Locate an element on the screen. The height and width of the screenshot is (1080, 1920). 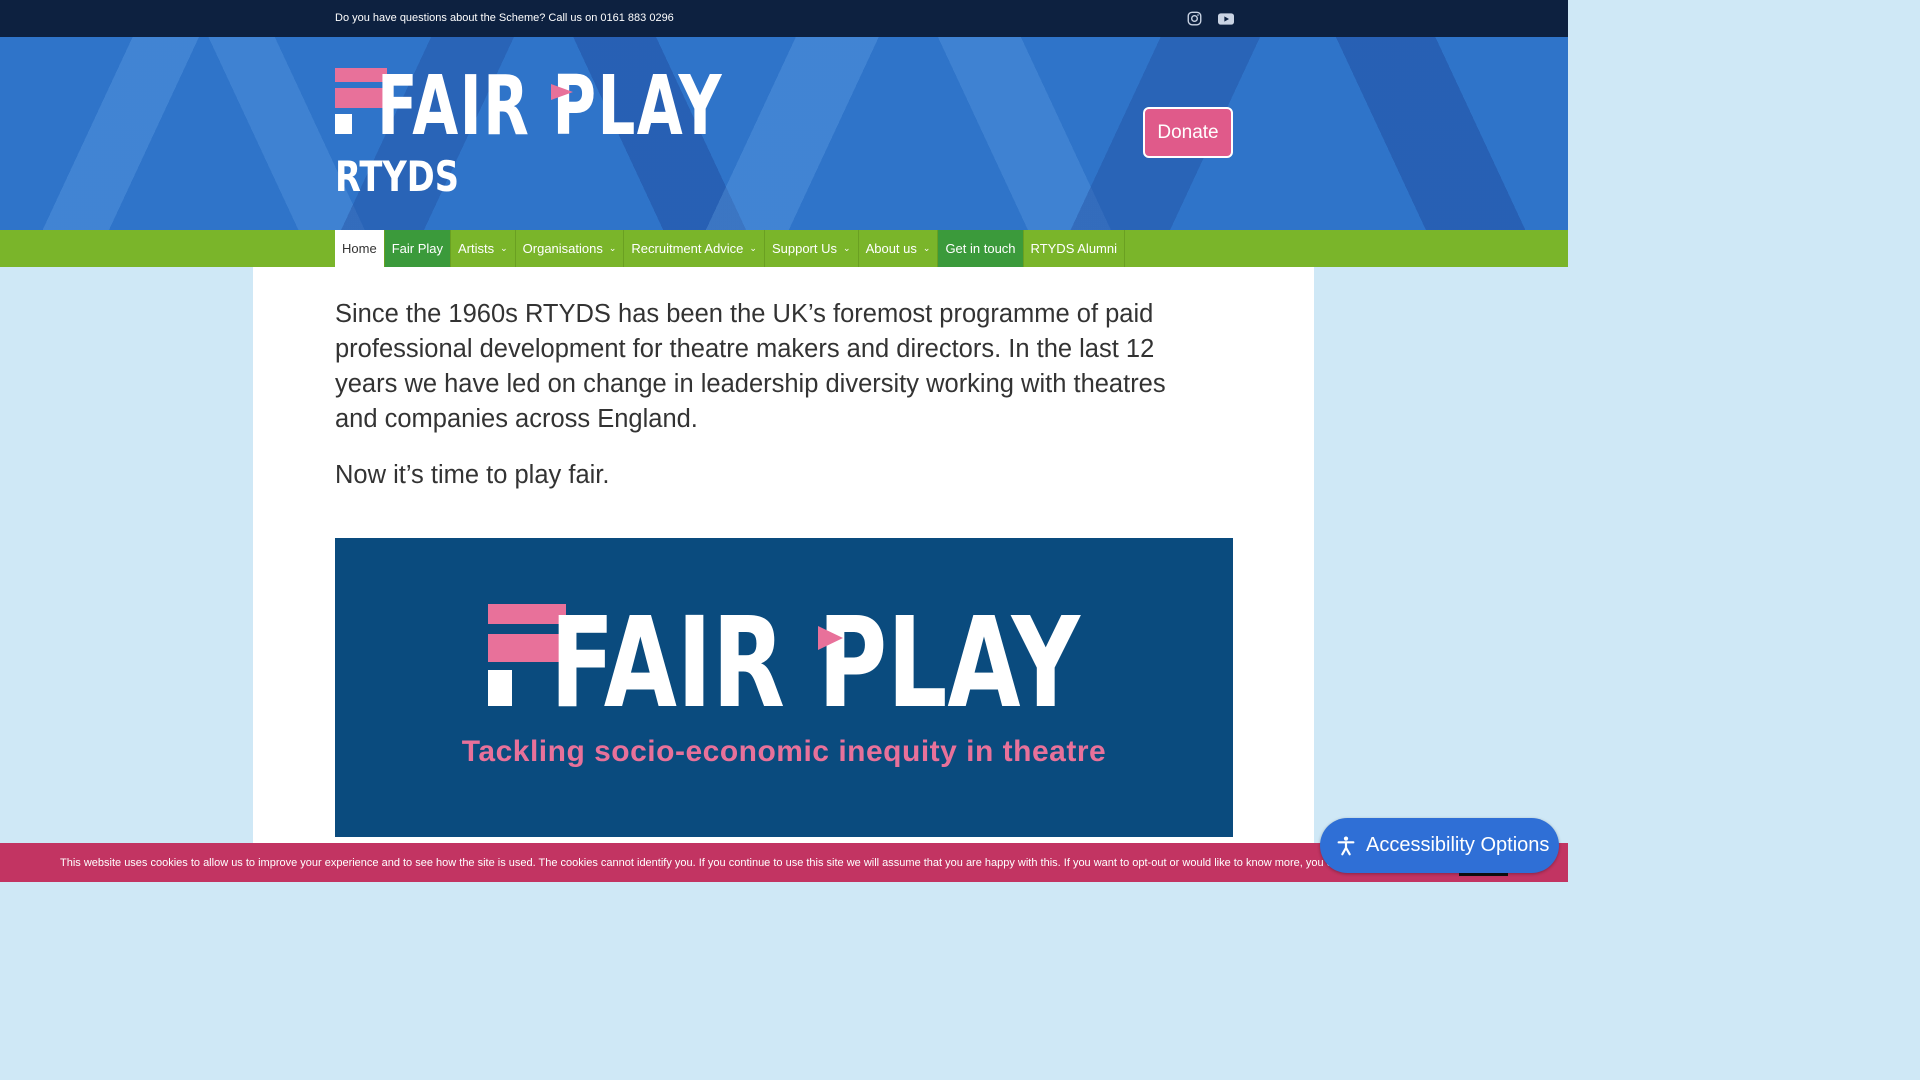
accessibility-options-button: Accessibility Options is located at coordinates (1439, 845).